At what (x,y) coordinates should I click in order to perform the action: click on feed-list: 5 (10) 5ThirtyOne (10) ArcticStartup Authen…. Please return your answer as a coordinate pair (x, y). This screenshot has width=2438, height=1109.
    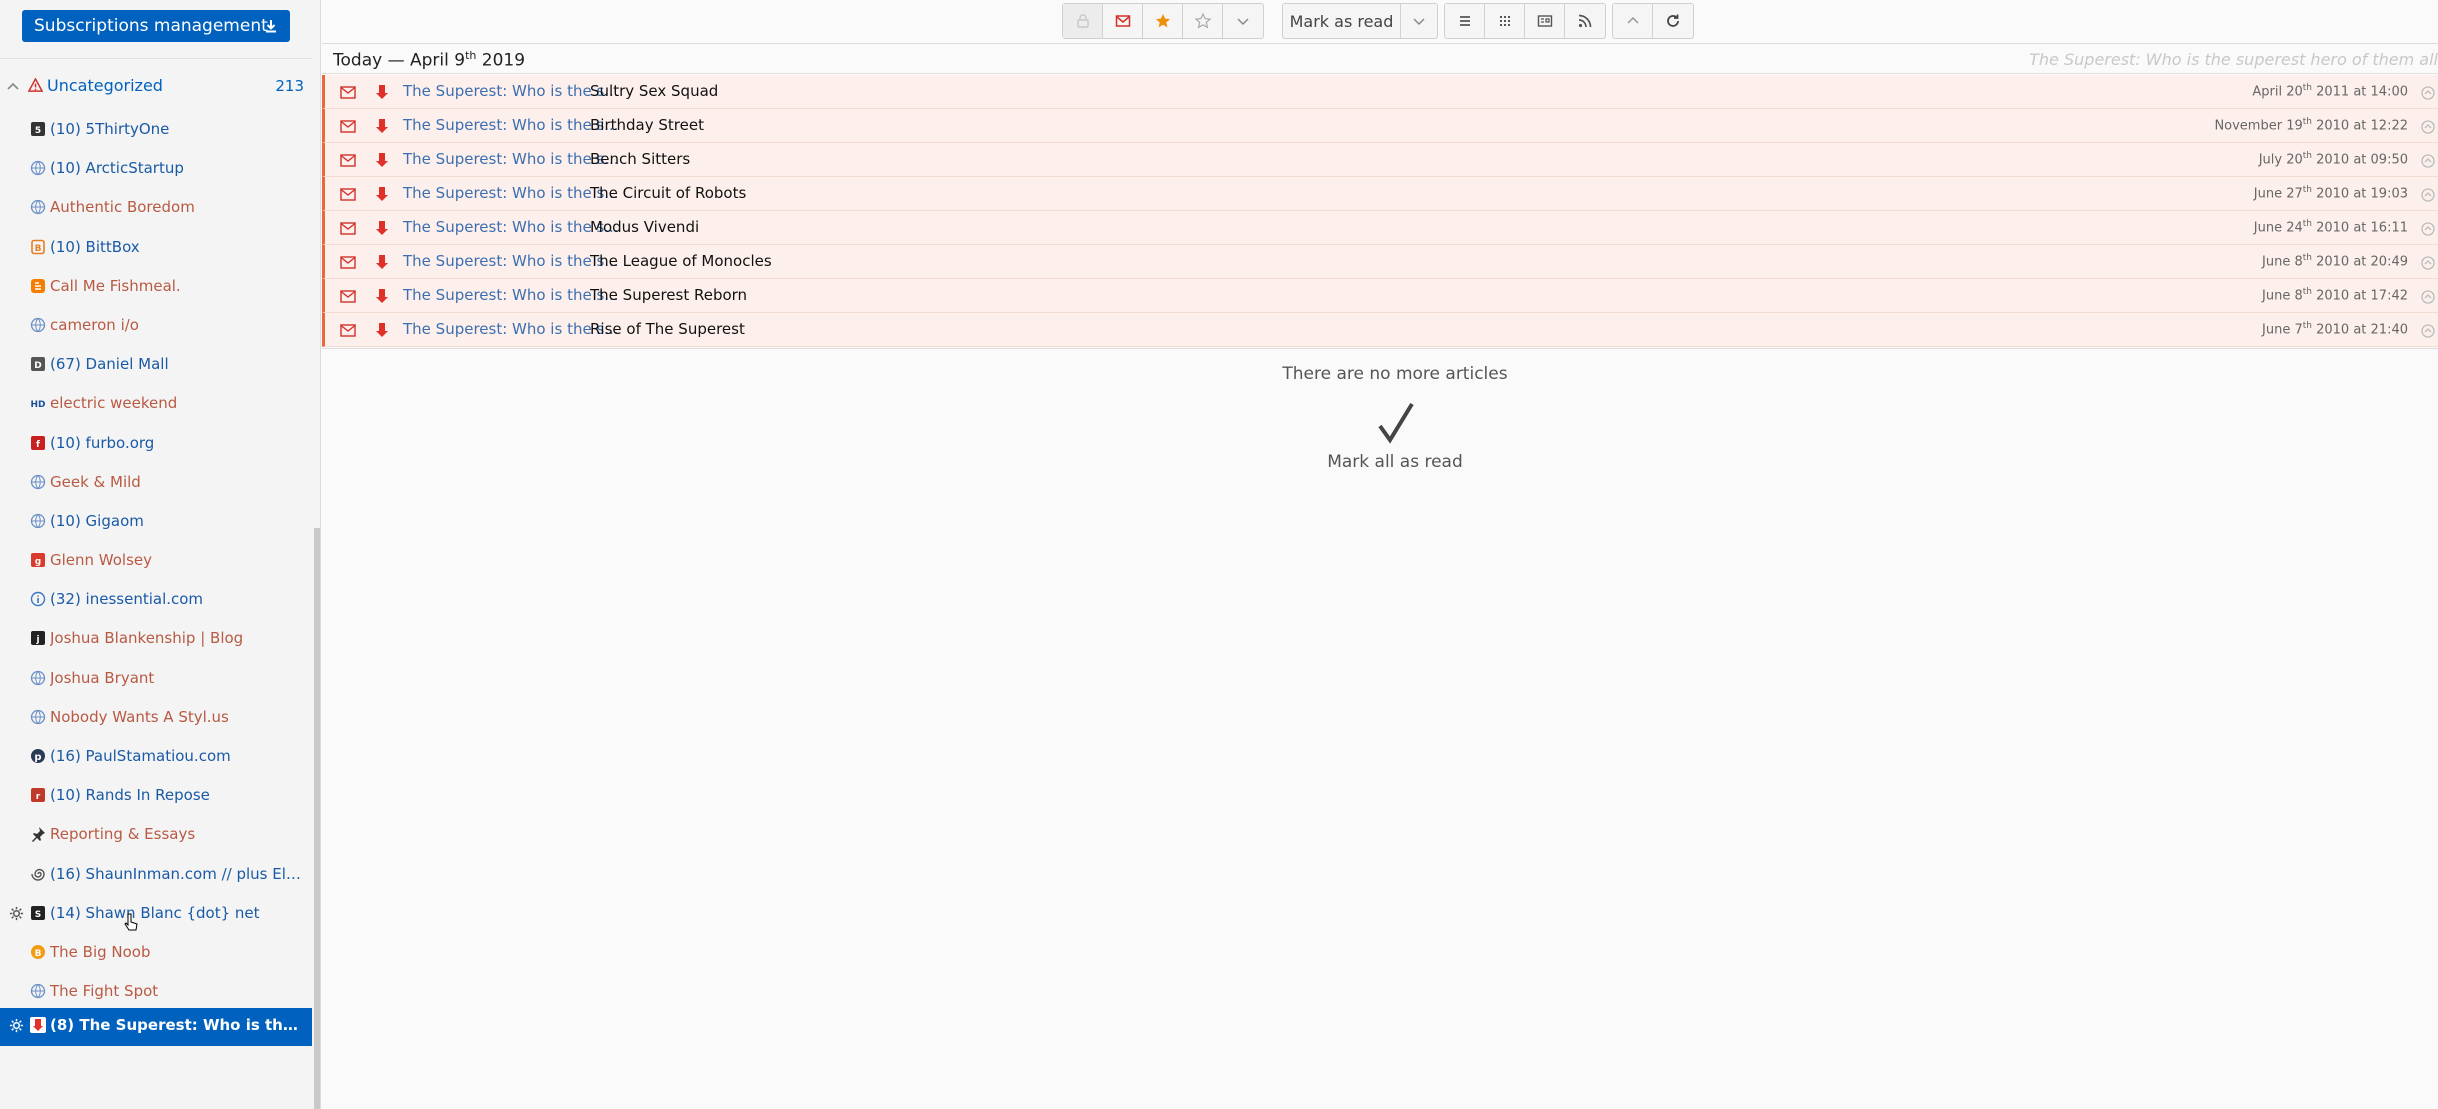
    Looking at the image, I should click on (156, 562).